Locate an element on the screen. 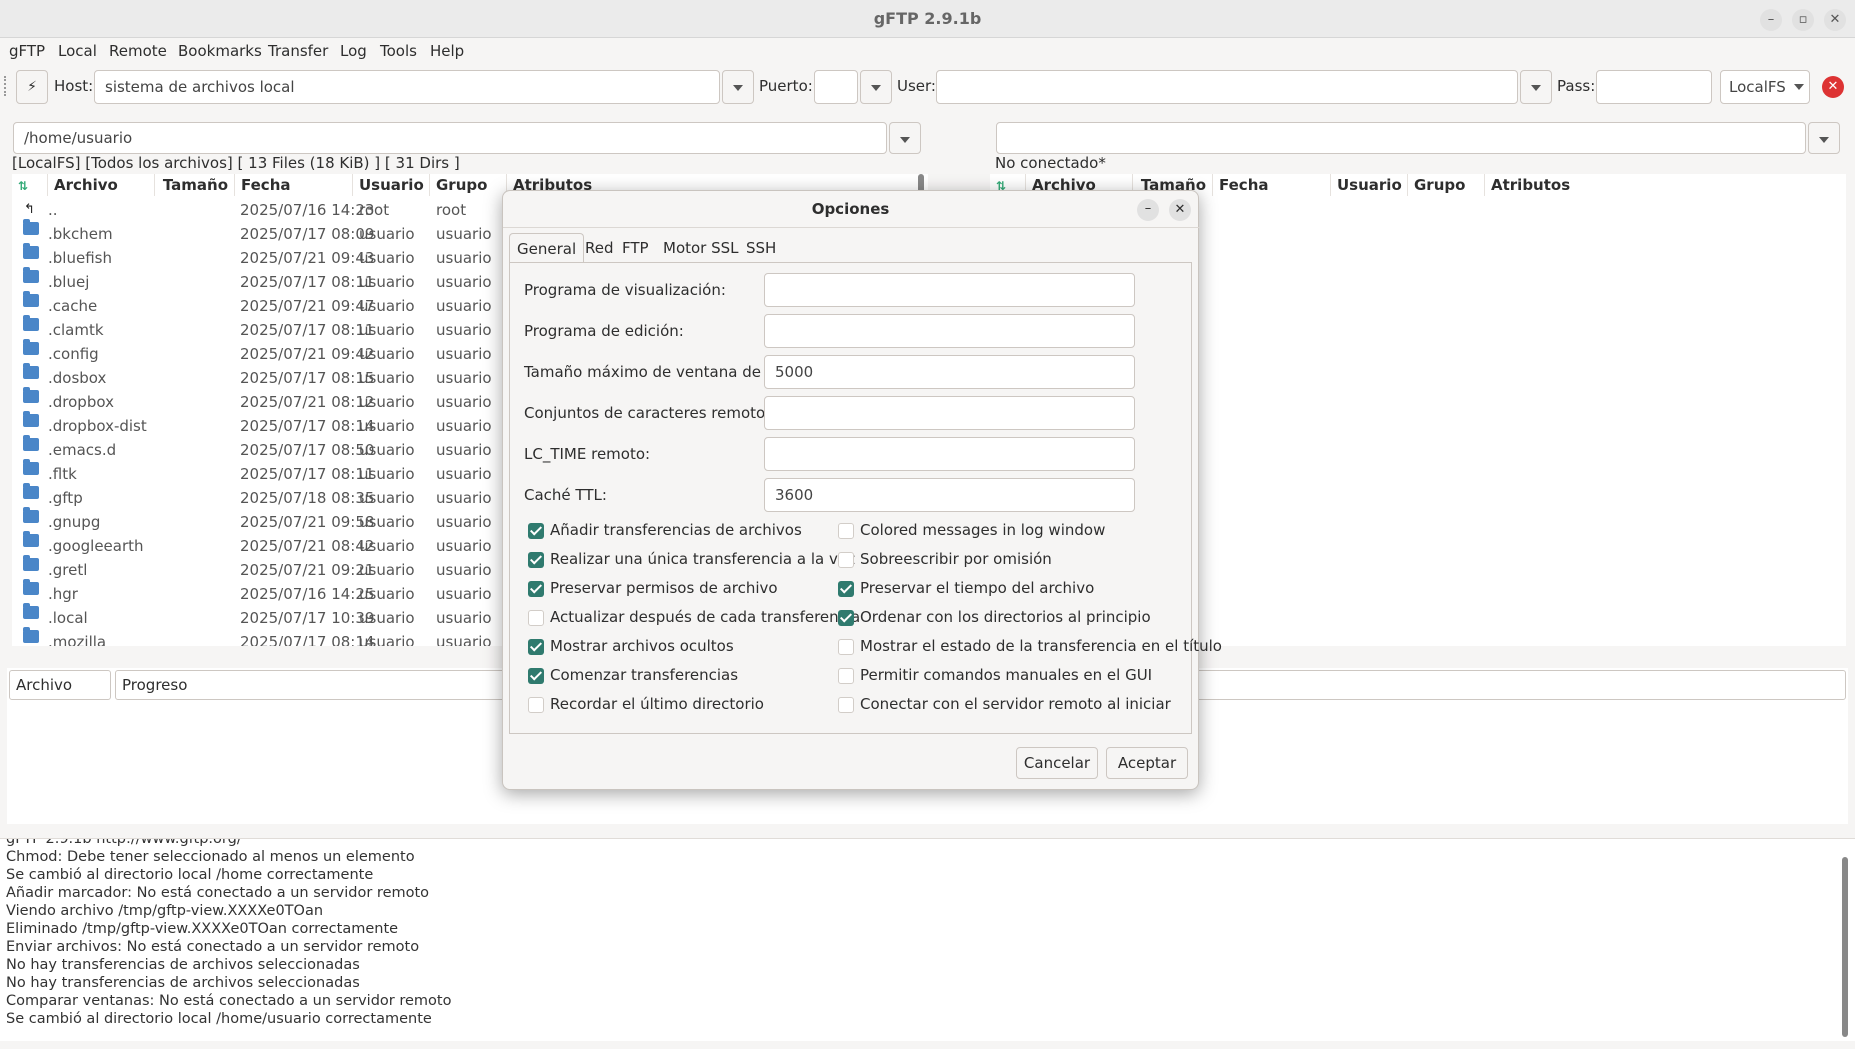  tab-general: General is located at coordinates (547, 248).